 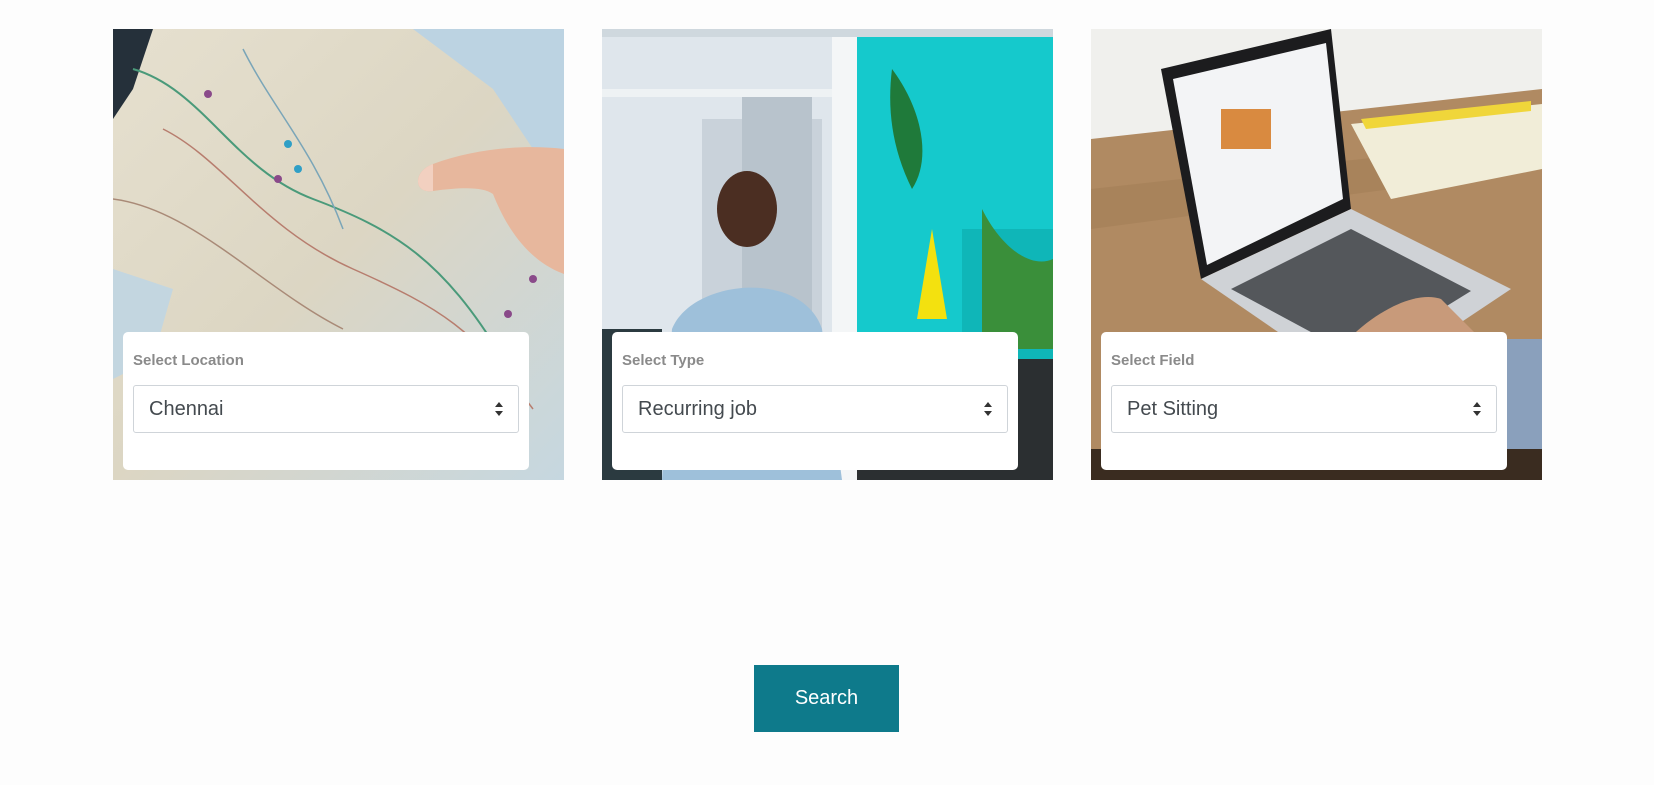 What do you see at coordinates (815, 409) in the screenshot?
I see `type-select: Recurring job` at bounding box center [815, 409].